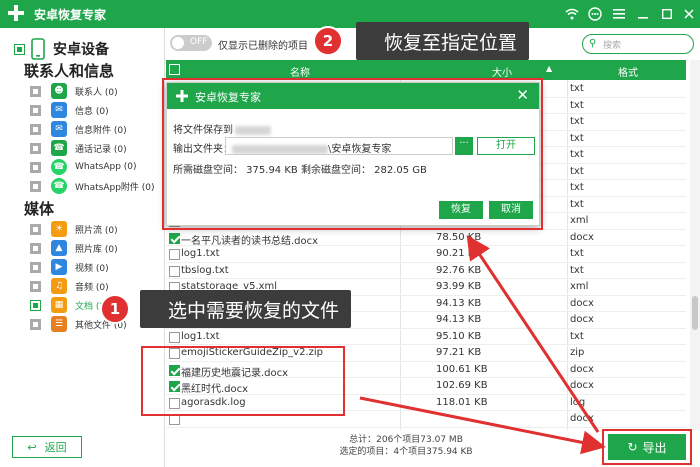  I want to click on arrow-export-to-dialog, so click(533, 334).